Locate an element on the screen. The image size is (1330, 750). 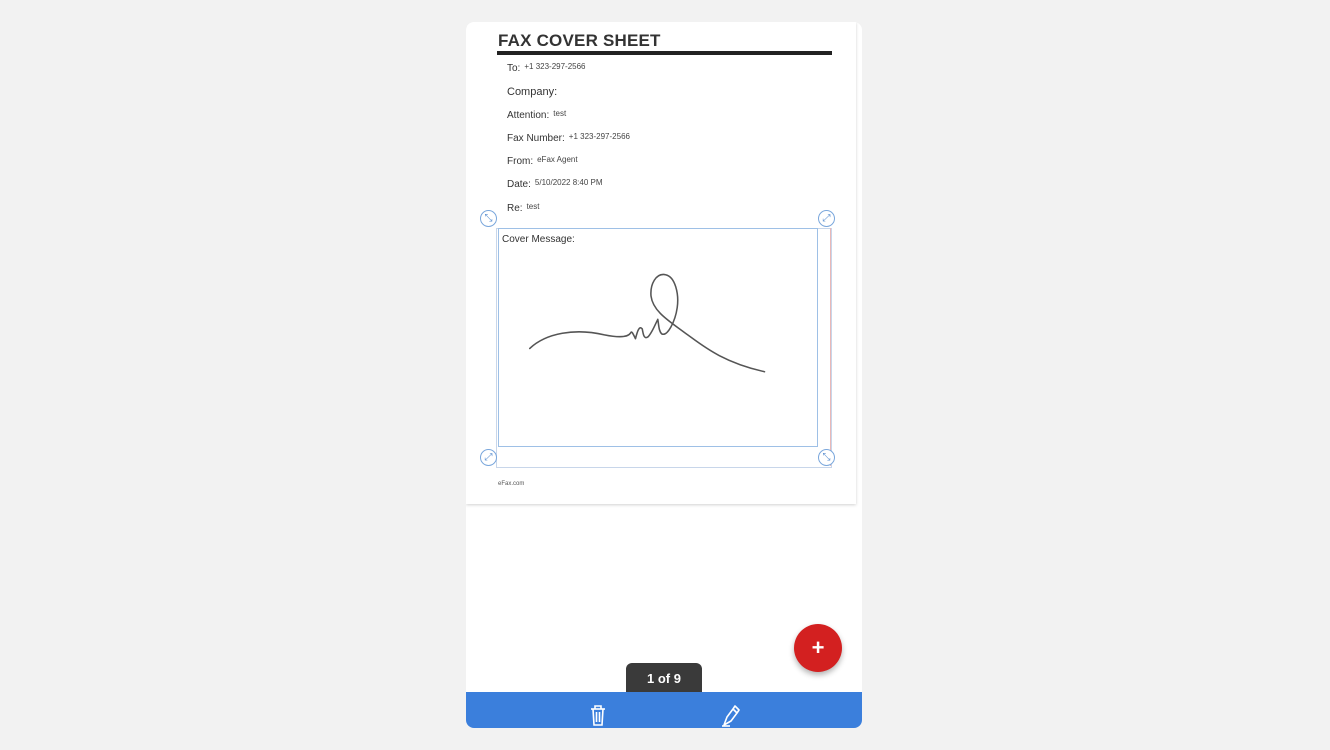
field-date-label: Date: is located at coordinates (519, 184).